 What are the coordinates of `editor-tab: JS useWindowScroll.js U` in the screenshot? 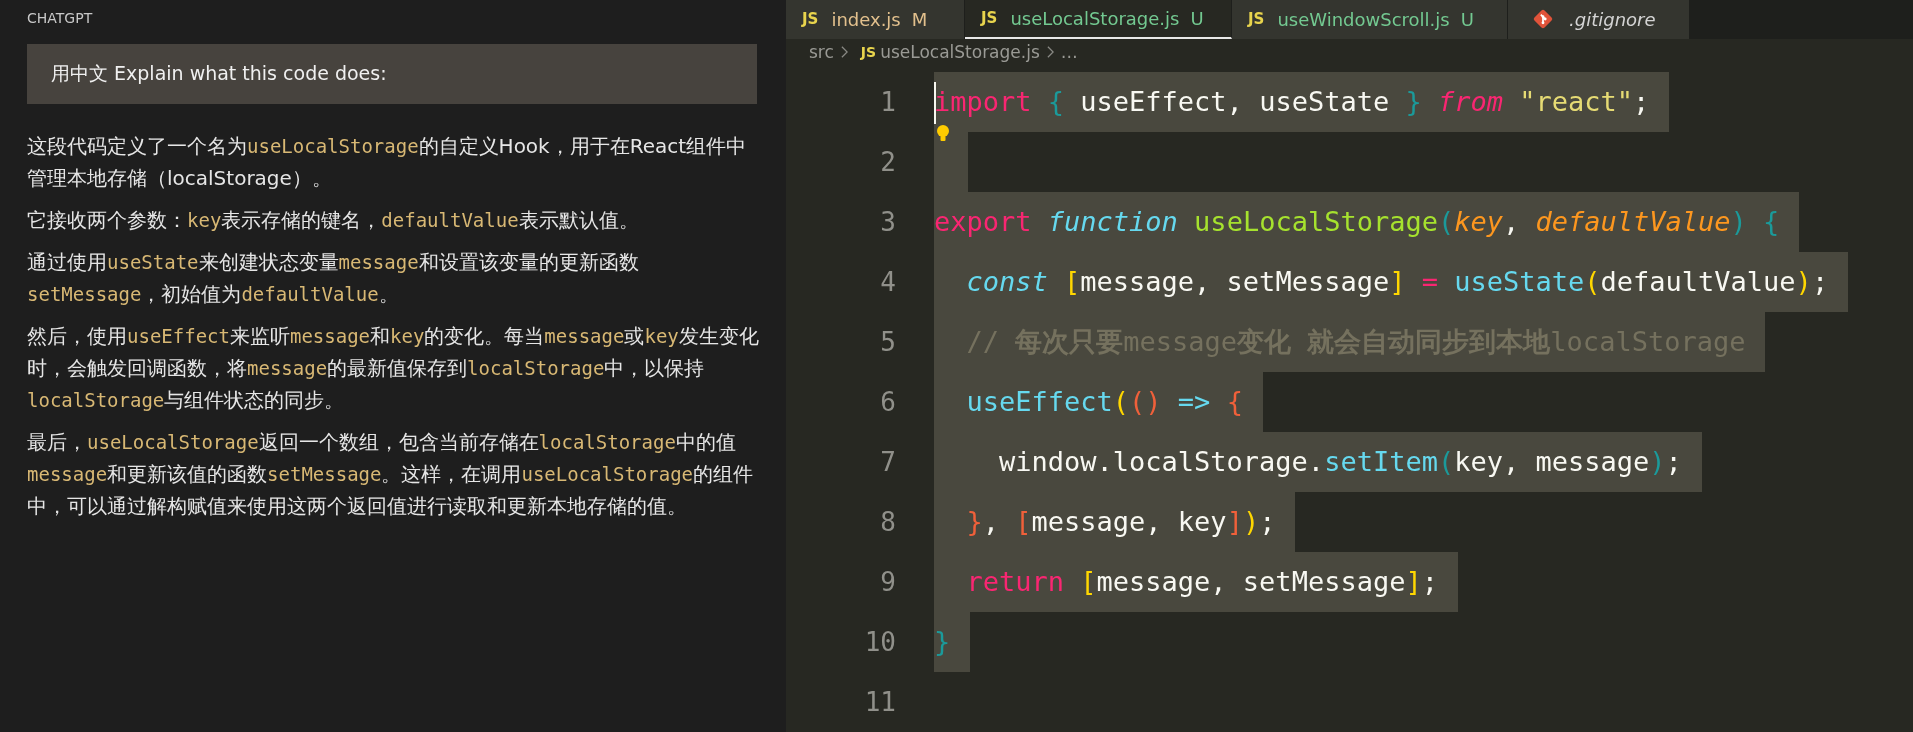 It's located at (1370, 19).